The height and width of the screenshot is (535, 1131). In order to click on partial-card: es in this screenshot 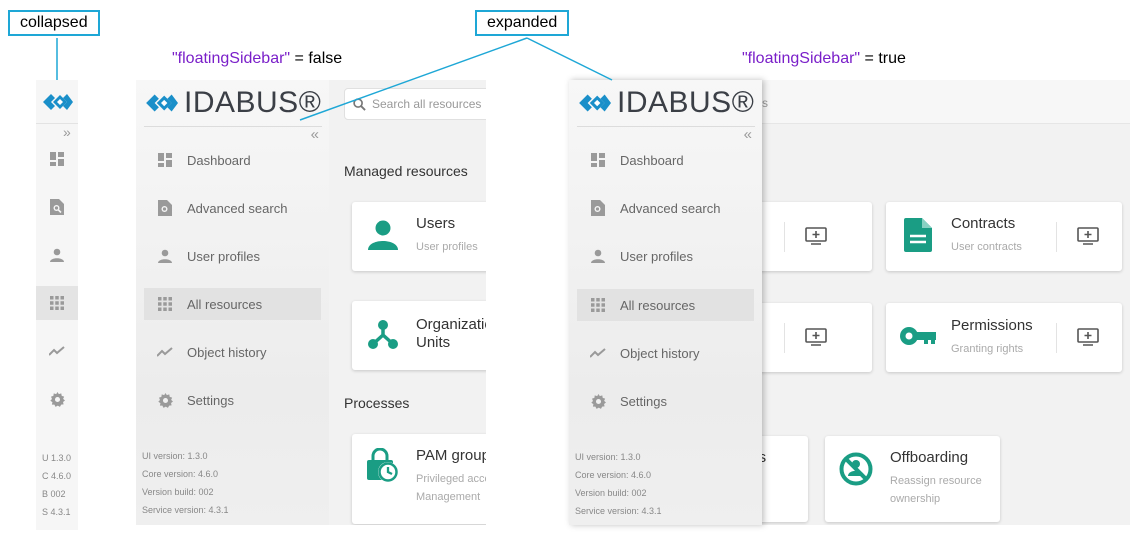, I will do `click(817, 337)`.